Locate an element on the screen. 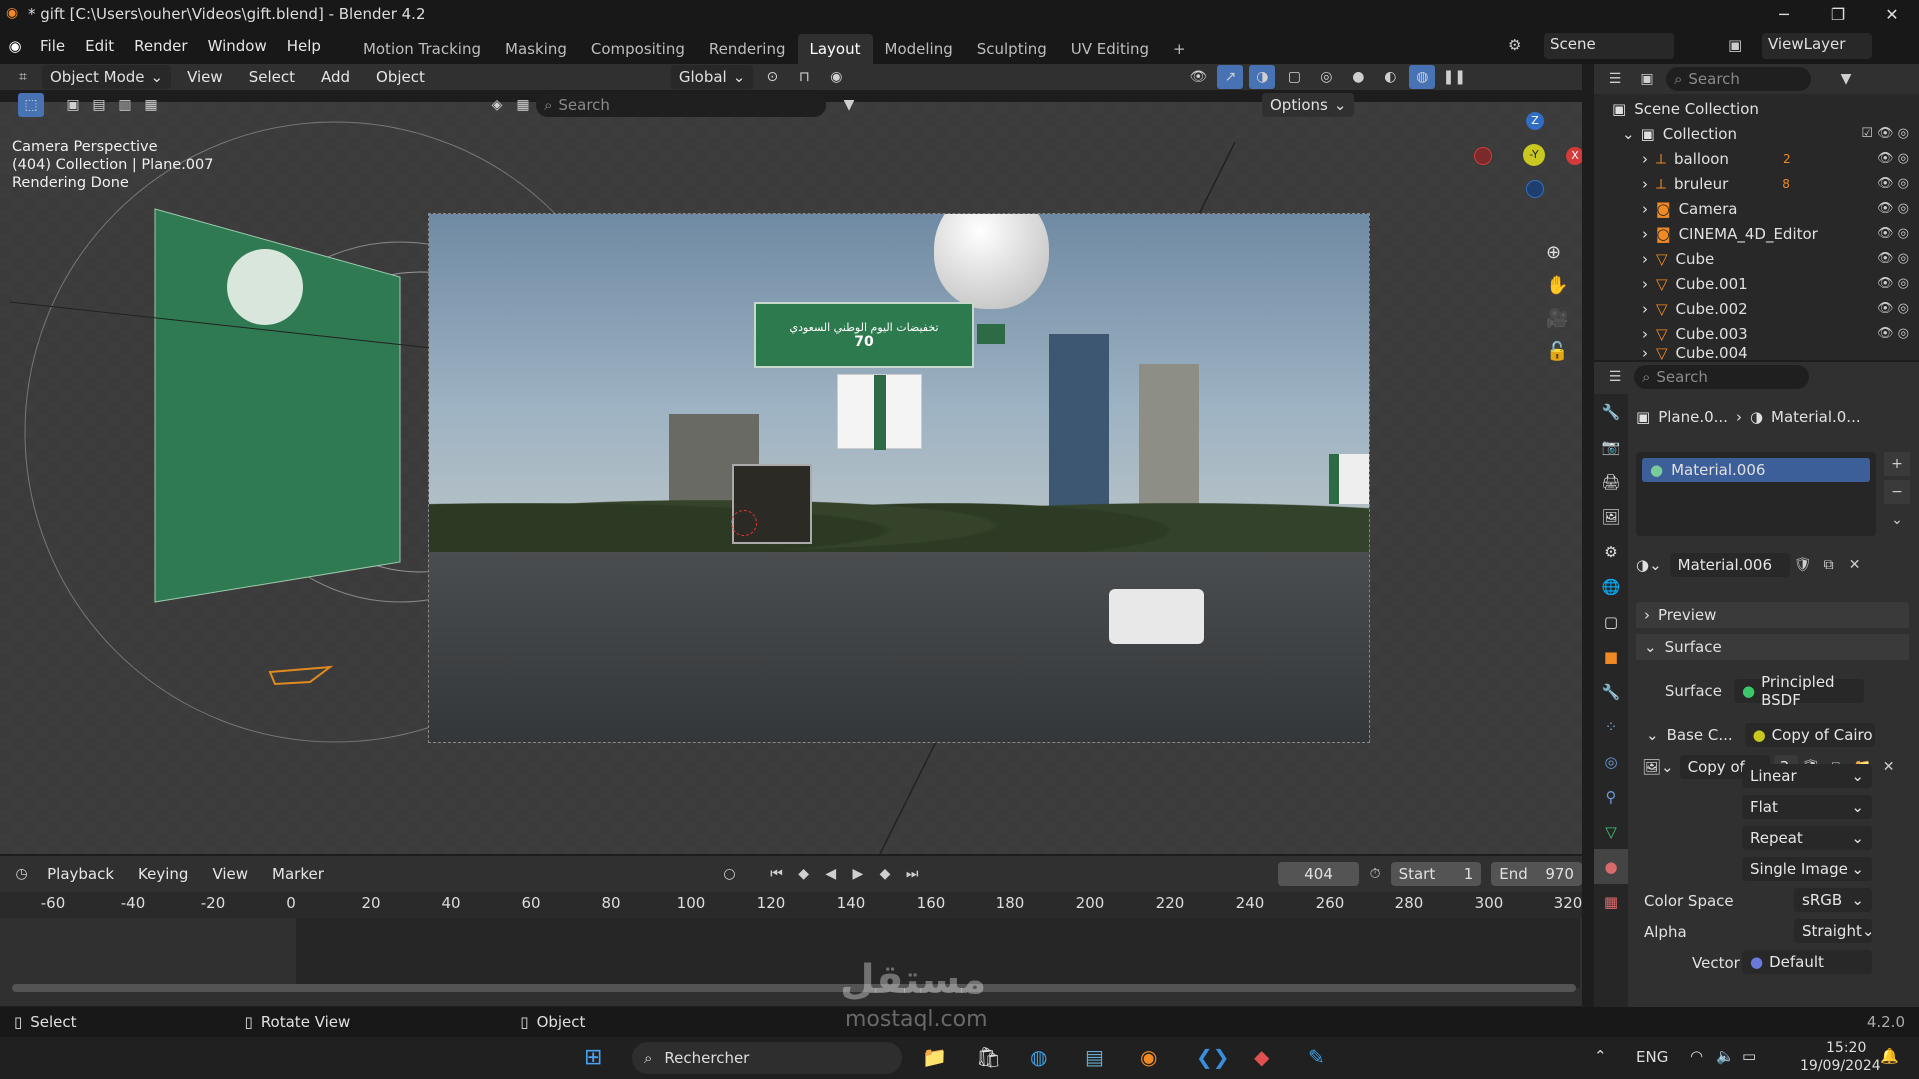 The width and height of the screenshot is (1919, 1079). fake-user-icon: 🛡 is located at coordinates (1803, 565).